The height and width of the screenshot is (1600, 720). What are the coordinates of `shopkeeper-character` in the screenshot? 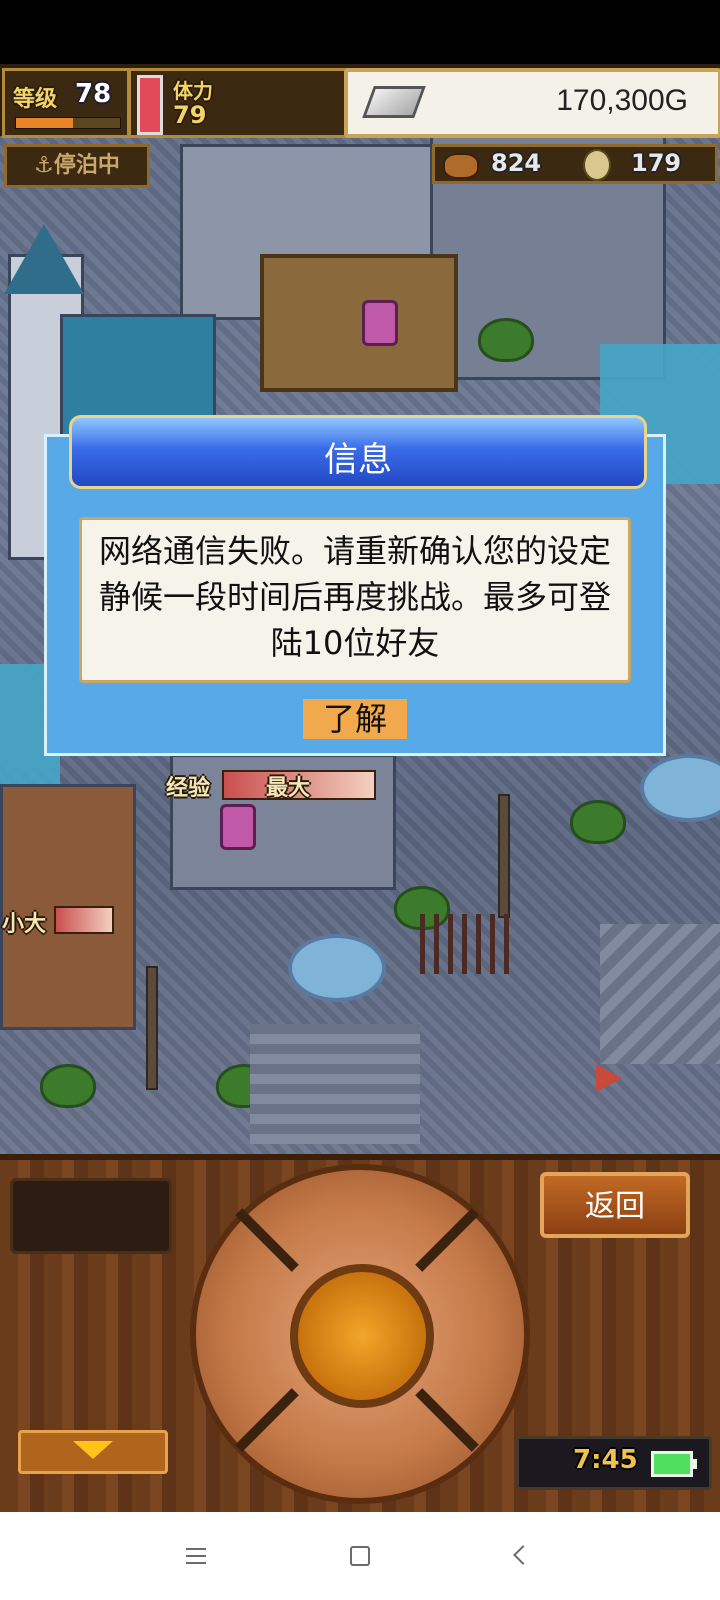 It's located at (380, 323).